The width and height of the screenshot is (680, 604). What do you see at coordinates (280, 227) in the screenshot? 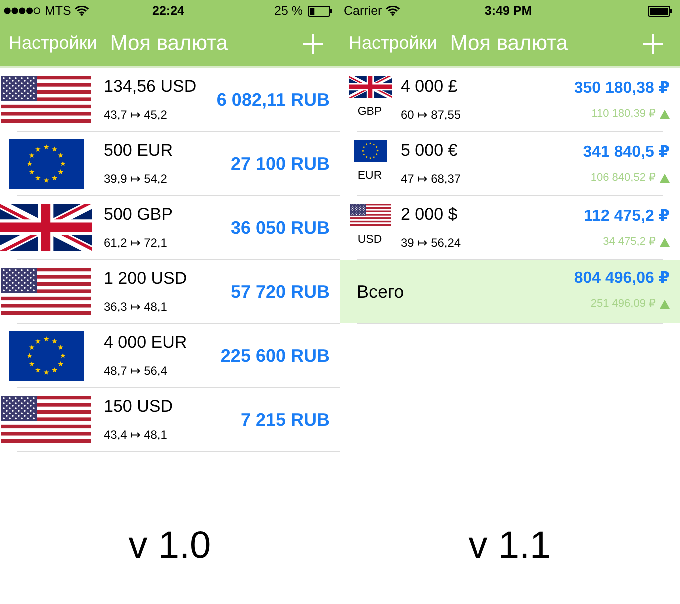
I see `ruble-value: 36 050 RUB` at bounding box center [280, 227].